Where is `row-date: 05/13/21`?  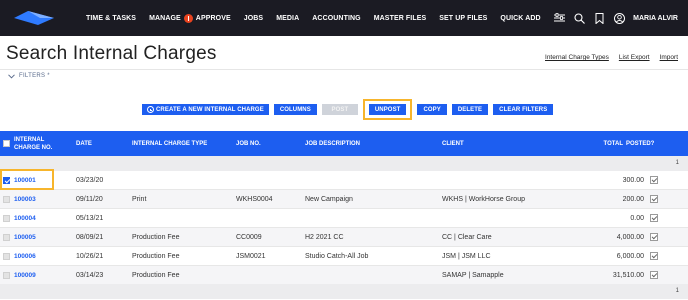
row-date: 05/13/21 is located at coordinates (90, 218).